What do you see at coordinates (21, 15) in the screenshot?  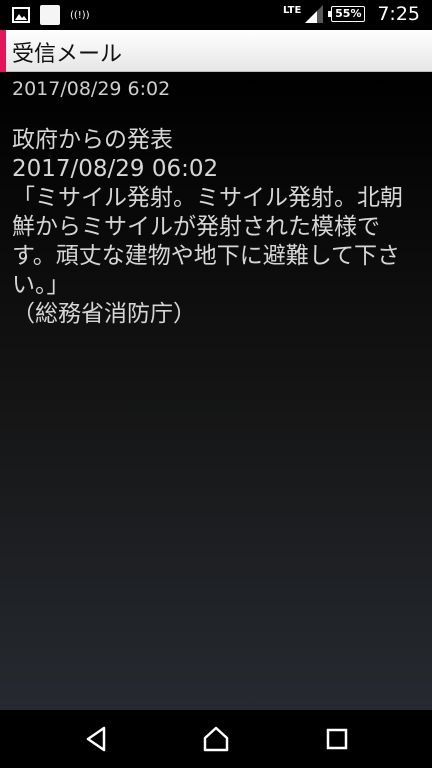 I see `image-icon` at bounding box center [21, 15].